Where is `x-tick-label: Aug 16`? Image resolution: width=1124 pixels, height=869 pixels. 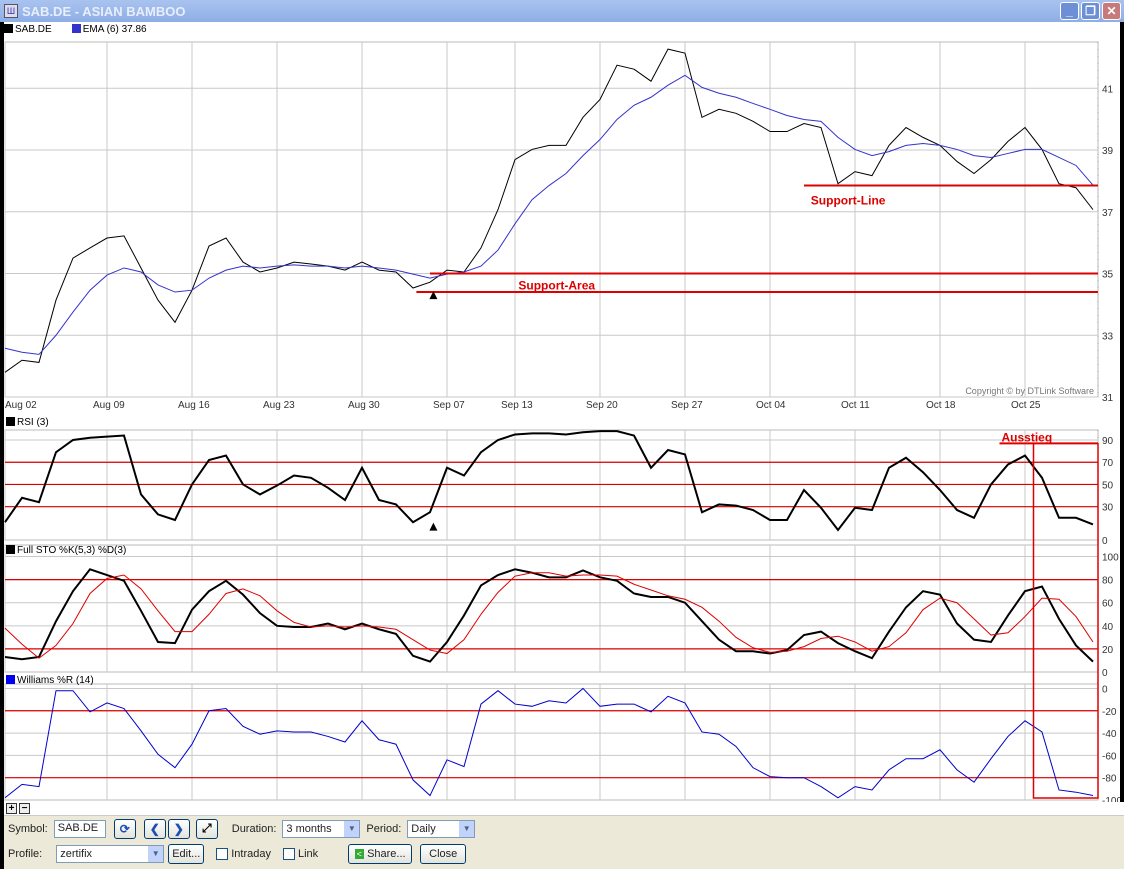 x-tick-label: Aug 16 is located at coordinates (194, 405).